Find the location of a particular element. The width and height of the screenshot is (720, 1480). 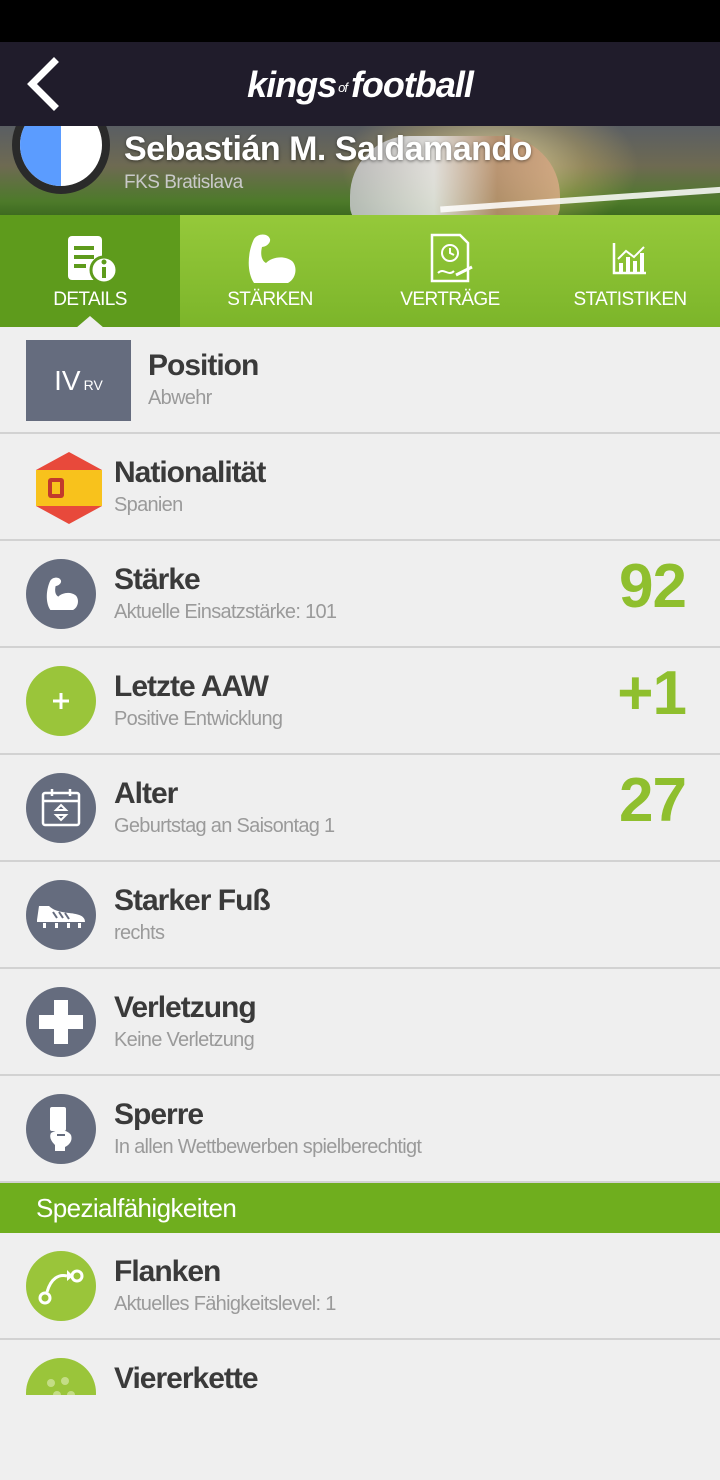

strength-value: 92 is located at coordinates (653, 586).